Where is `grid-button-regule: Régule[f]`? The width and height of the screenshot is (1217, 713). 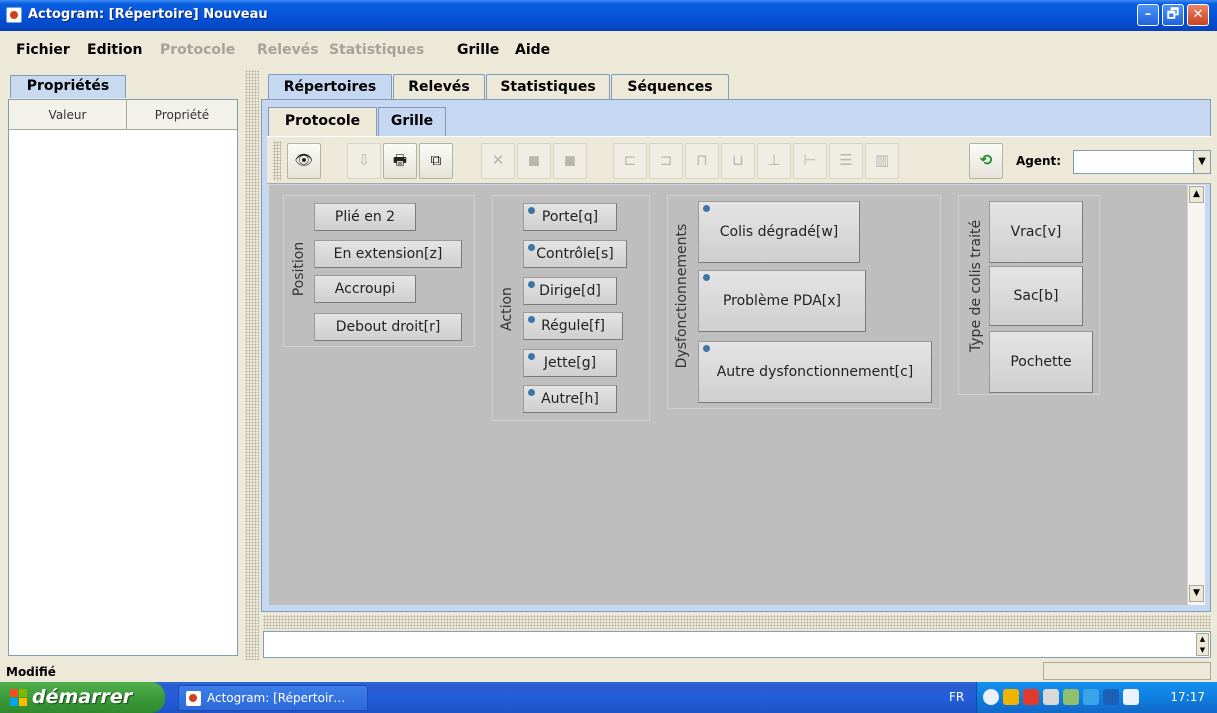 grid-button-regule: Régule[f] is located at coordinates (573, 326).